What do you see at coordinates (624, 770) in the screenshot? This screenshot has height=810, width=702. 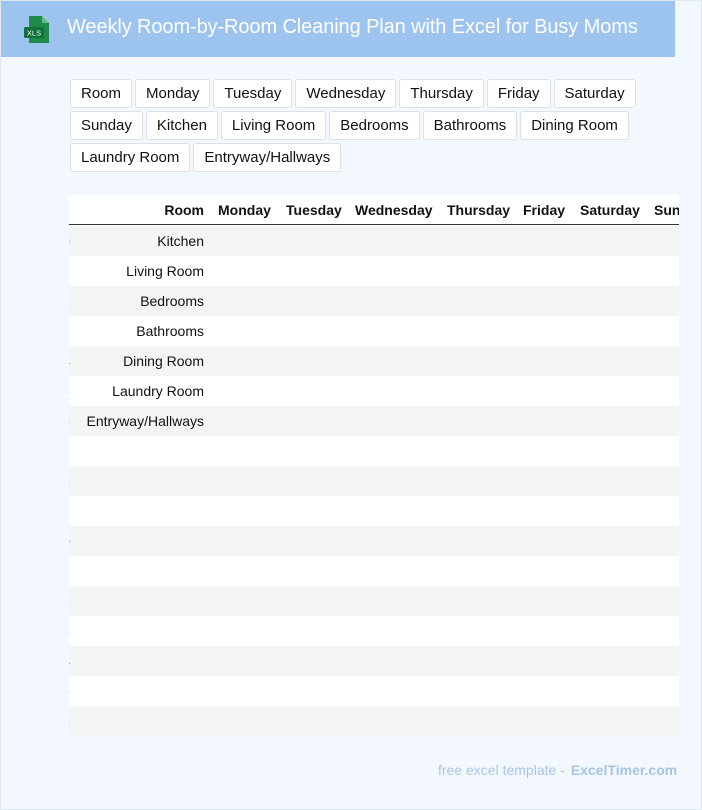 I see `footer-brand-link: ExcelTimer.com` at bounding box center [624, 770].